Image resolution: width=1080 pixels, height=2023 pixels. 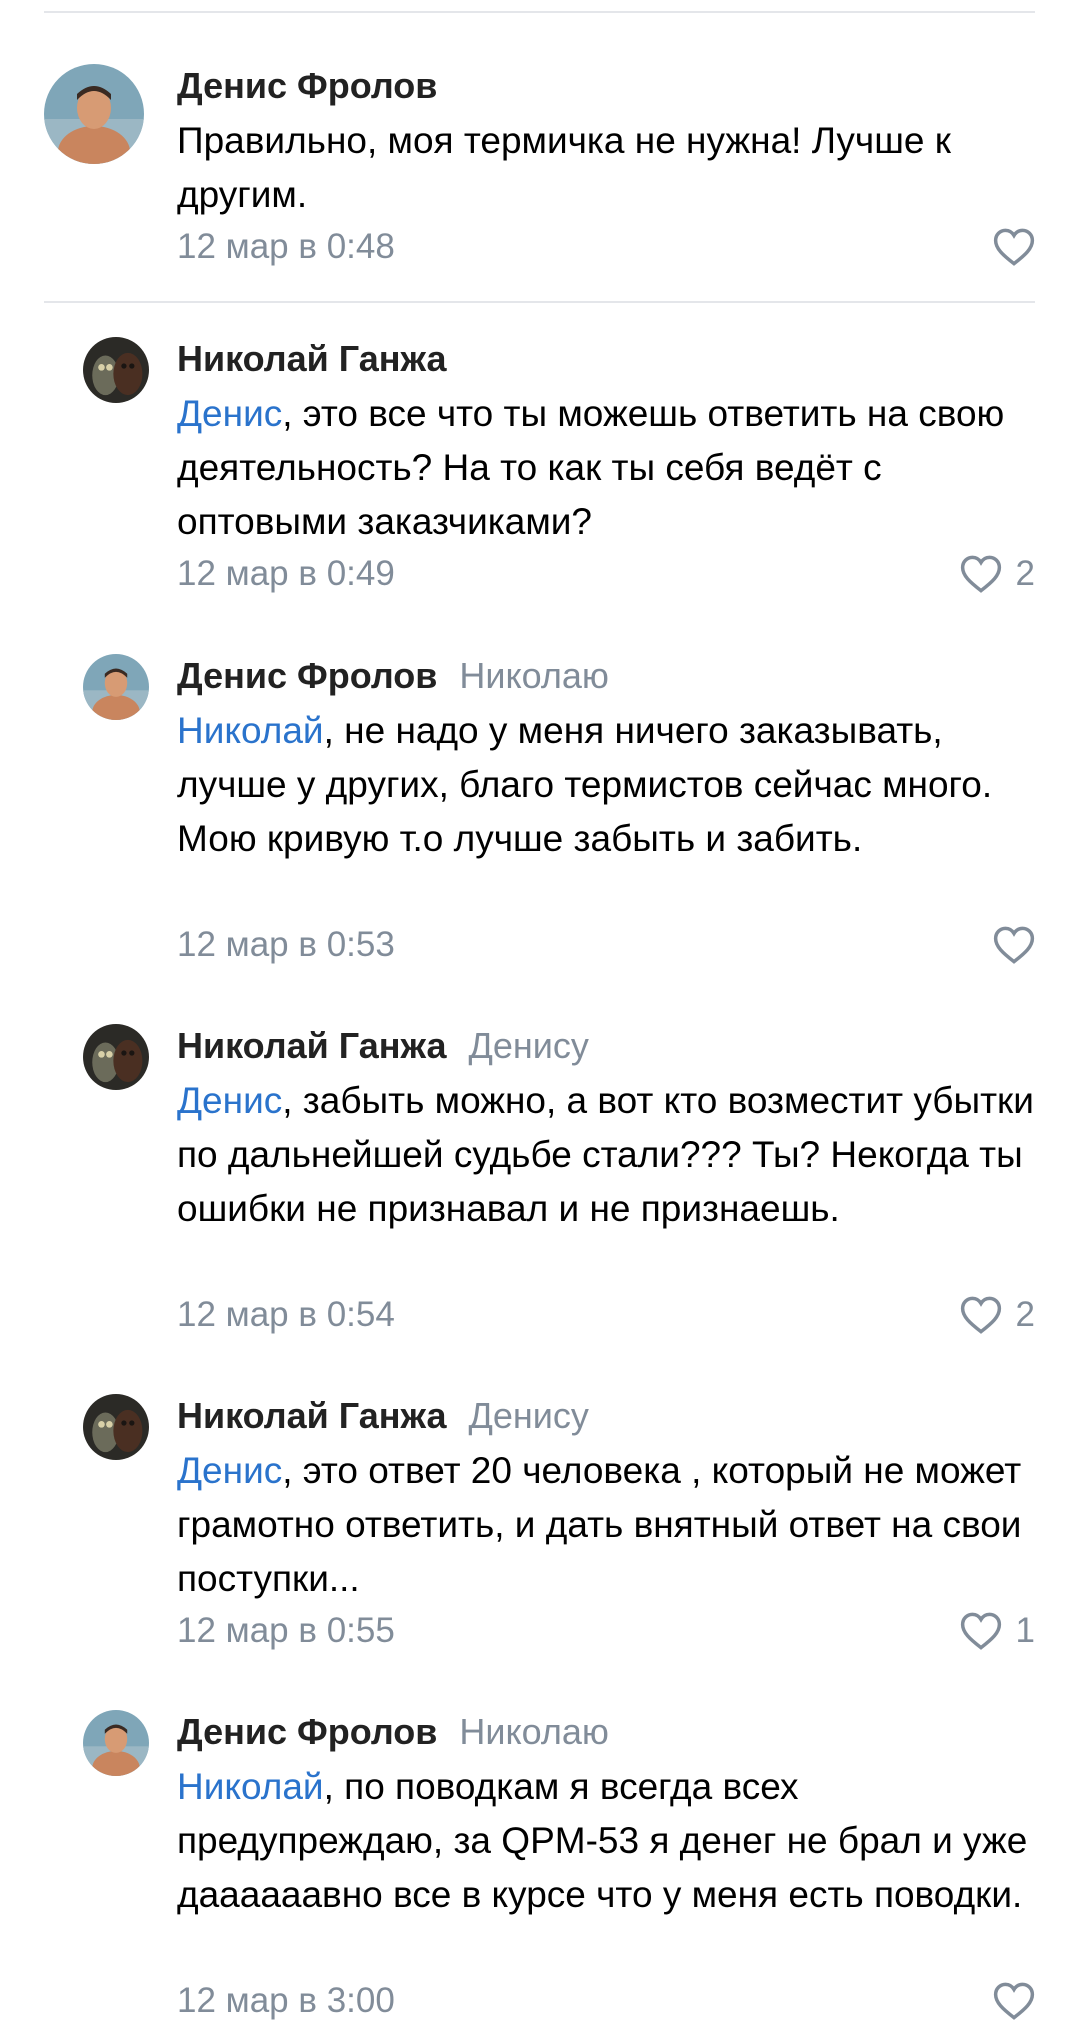 I want to click on comment-timestamp: 12 мар в 0:55, so click(x=286, y=1631).